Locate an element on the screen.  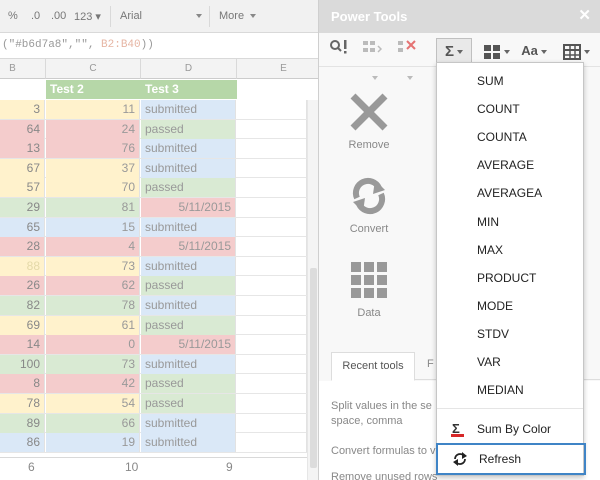
cell-b: 78 is located at coordinates (22, 403).